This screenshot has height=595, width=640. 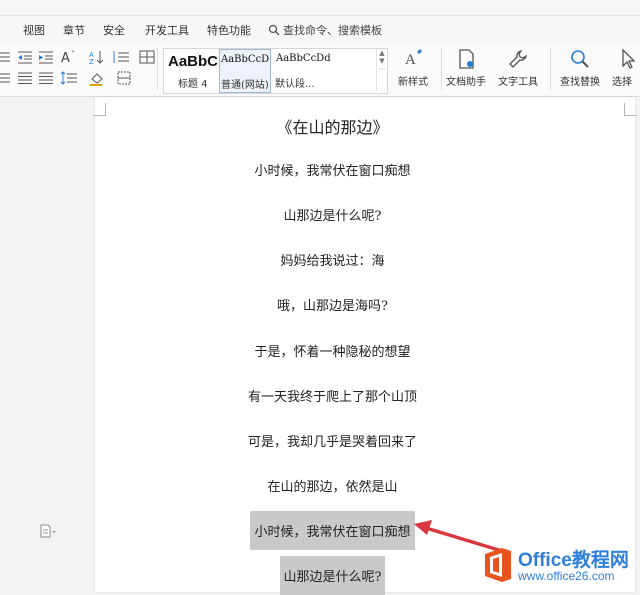 I want to click on document-outline-icon, so click(x=48, y=531).